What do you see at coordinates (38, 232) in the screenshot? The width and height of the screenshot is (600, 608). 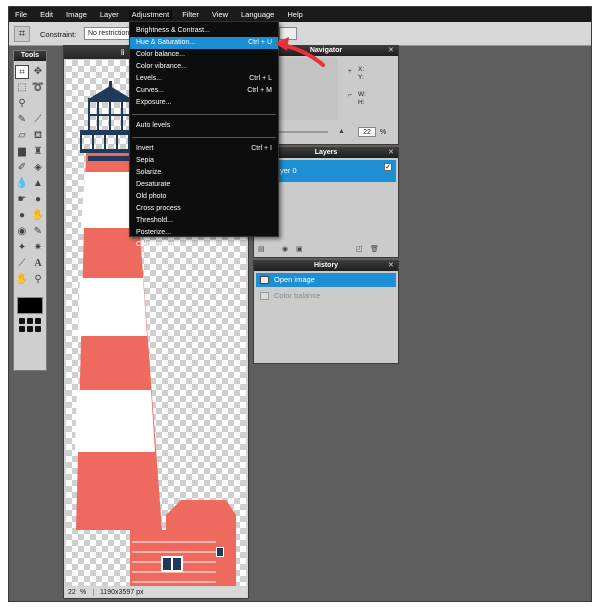 I see `spot-heal-icon: ✎` at bounding box center [38, 232].